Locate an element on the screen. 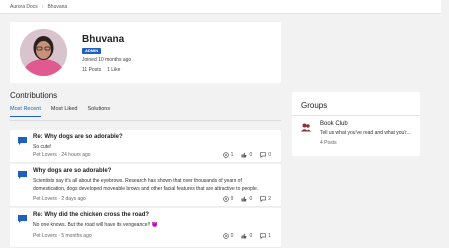 This screenshot has height=248, width=449. views-count: 0 is located at coordinates (232, 236).